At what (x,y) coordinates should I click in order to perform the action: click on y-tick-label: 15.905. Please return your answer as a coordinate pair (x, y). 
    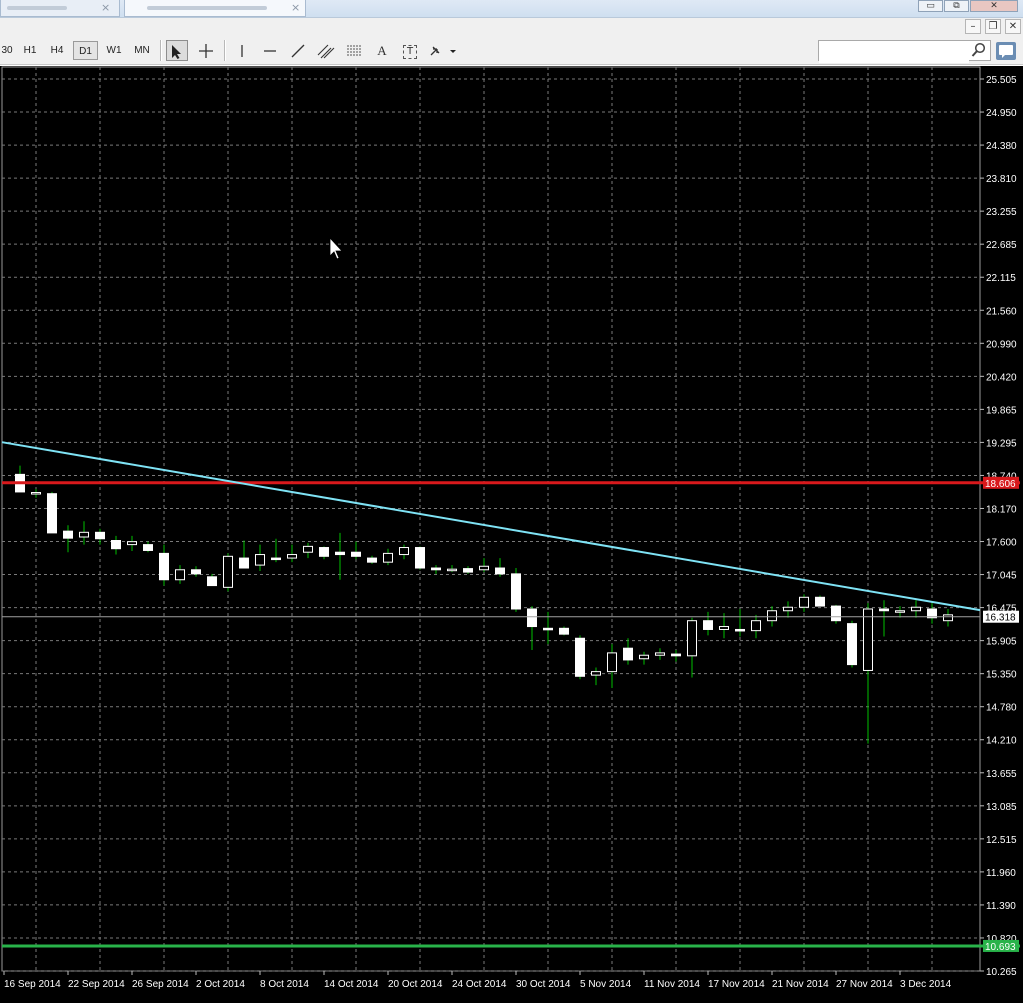
    Looking at the image, I should click on (1001, 642).